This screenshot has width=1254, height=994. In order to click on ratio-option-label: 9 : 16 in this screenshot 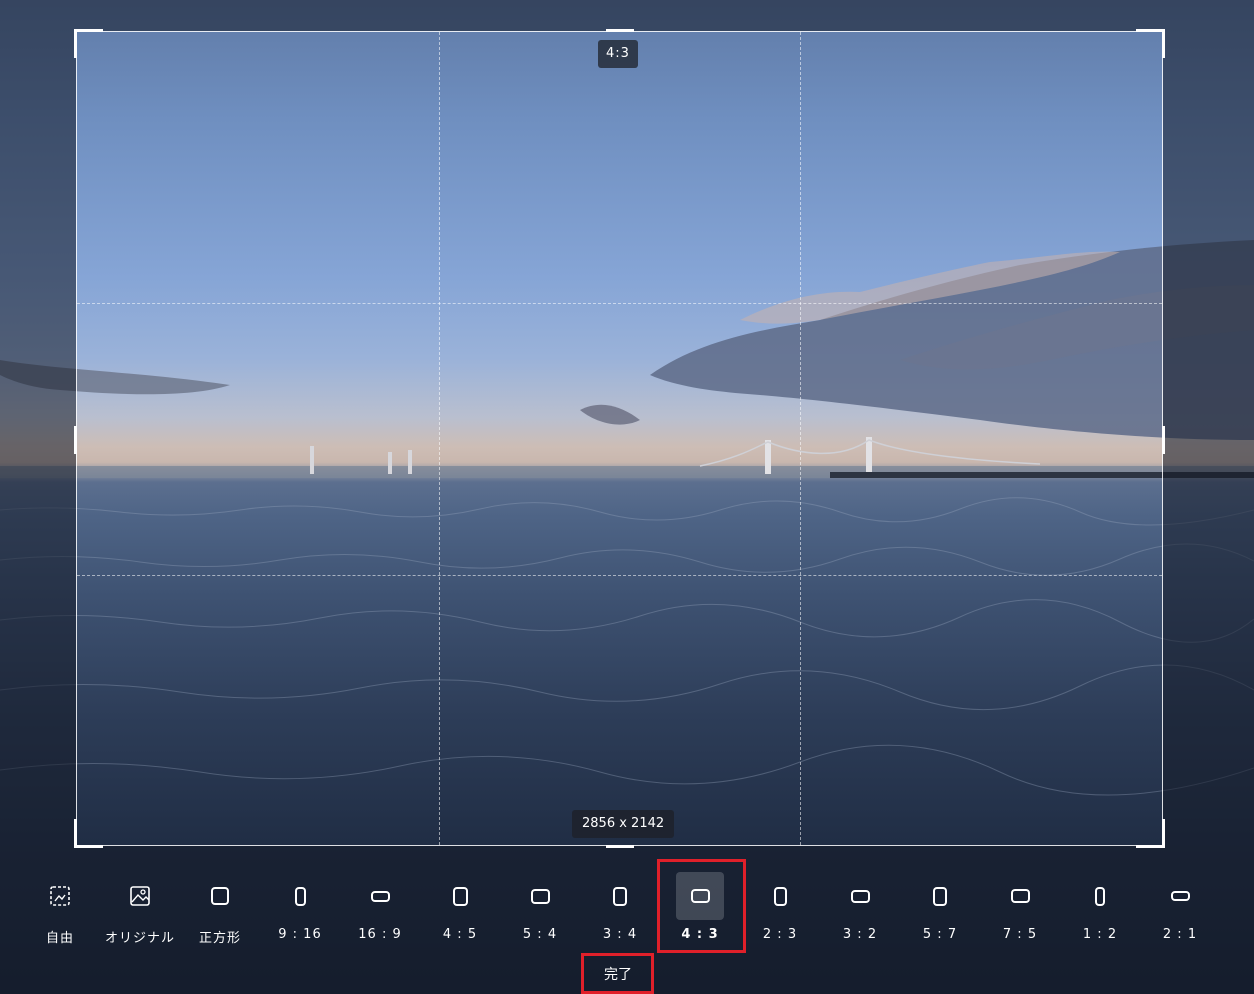, I will do `click(300, 934)`.